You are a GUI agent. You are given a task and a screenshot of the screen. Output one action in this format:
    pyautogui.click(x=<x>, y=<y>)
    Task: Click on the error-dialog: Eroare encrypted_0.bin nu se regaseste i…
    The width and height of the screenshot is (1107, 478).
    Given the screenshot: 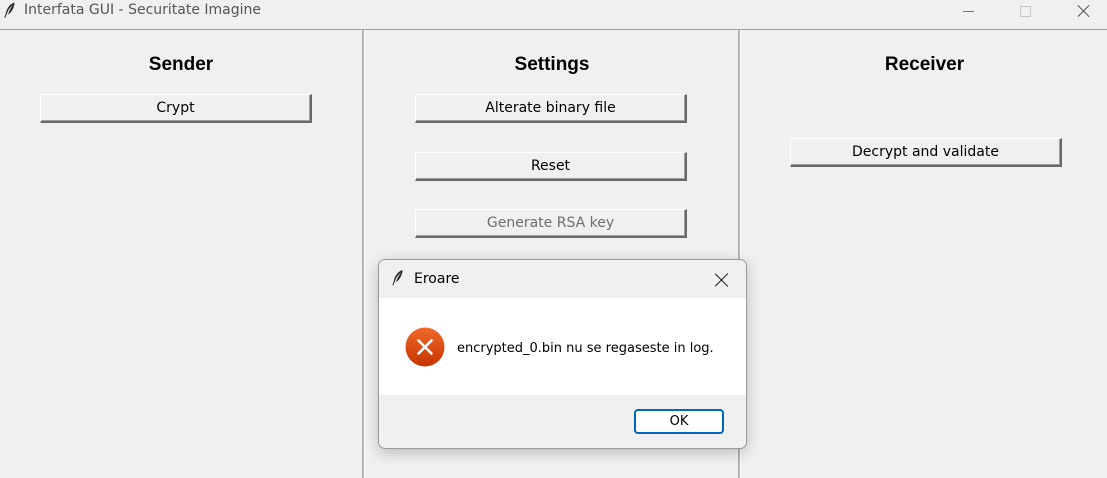 What is the action you would take?
    pyautogui.click(x=562, y=354)
    